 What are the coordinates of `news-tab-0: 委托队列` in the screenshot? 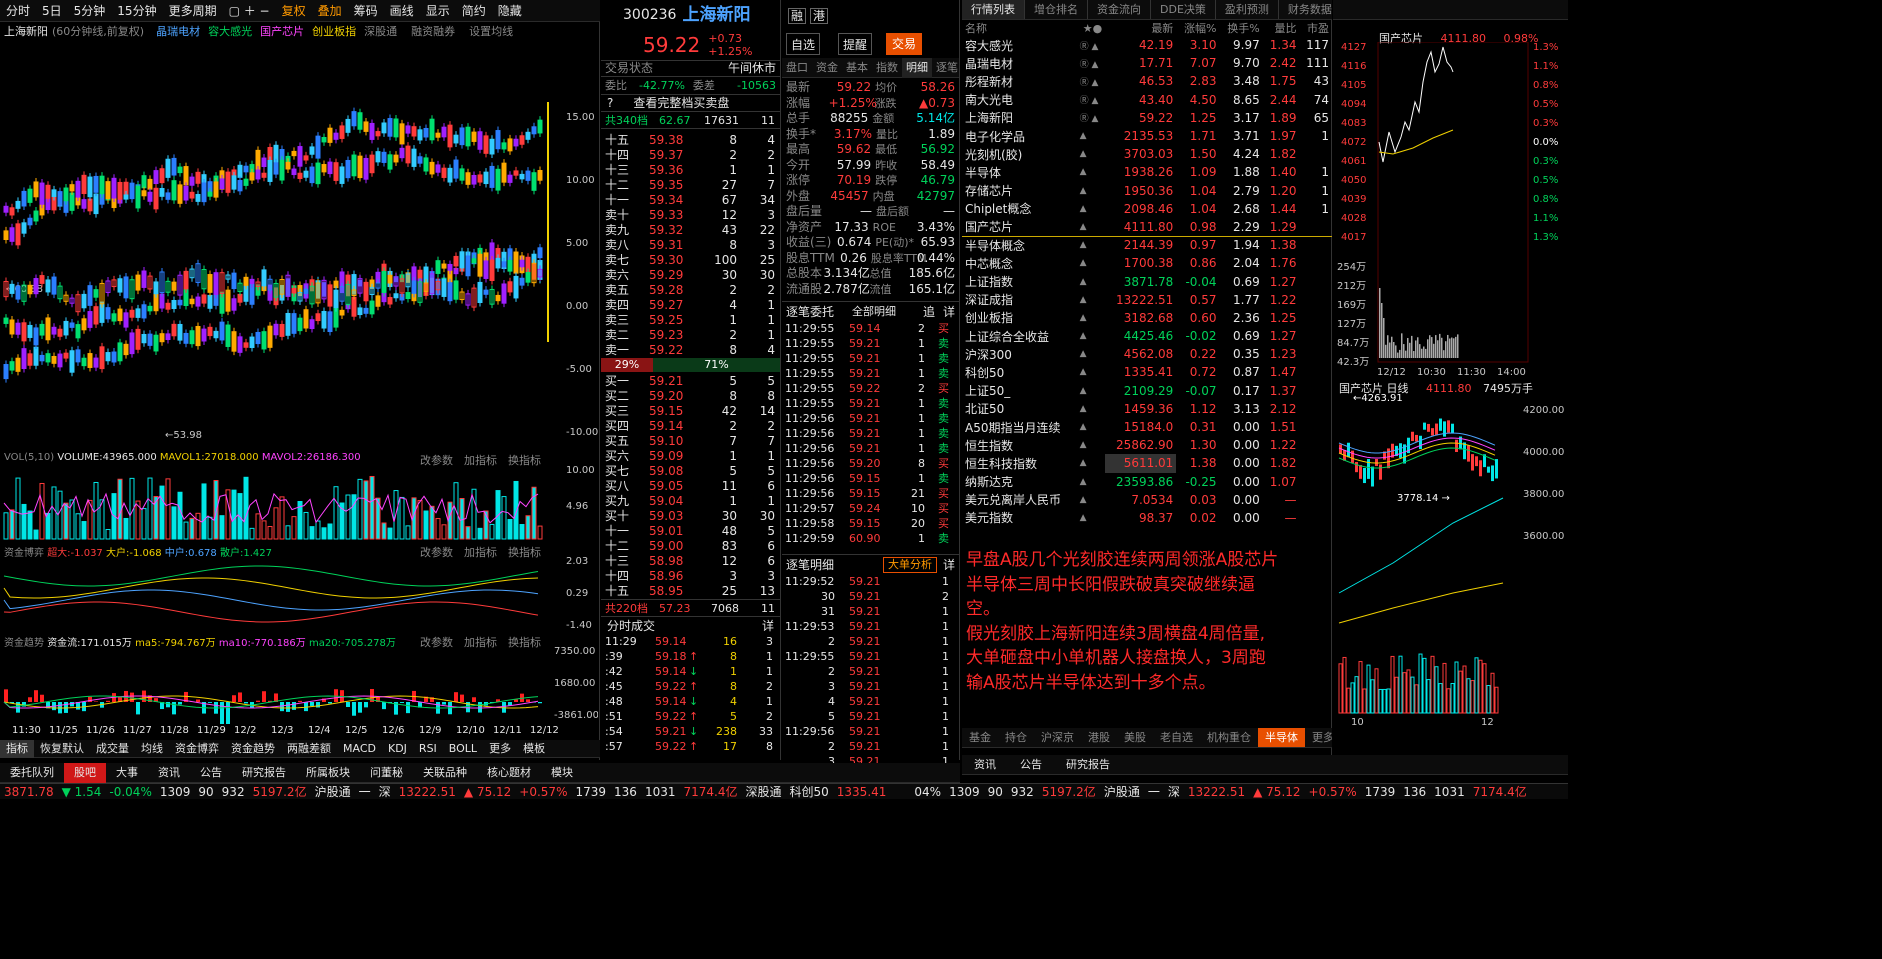 It's located at (32, 773).